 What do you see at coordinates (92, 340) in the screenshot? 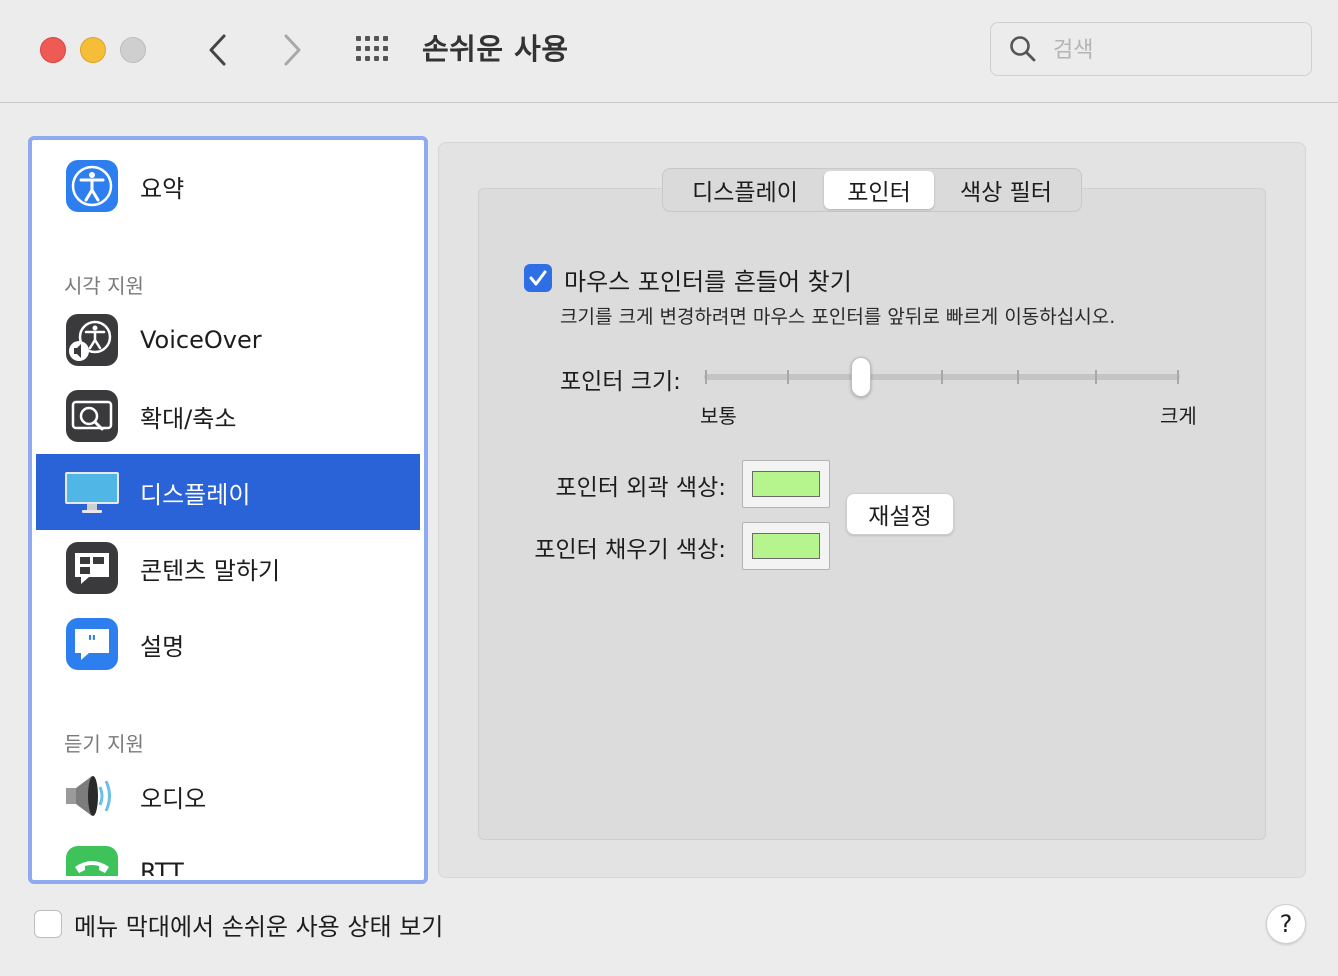
I see `voiceover-icon` at bounding box center [92, 340].